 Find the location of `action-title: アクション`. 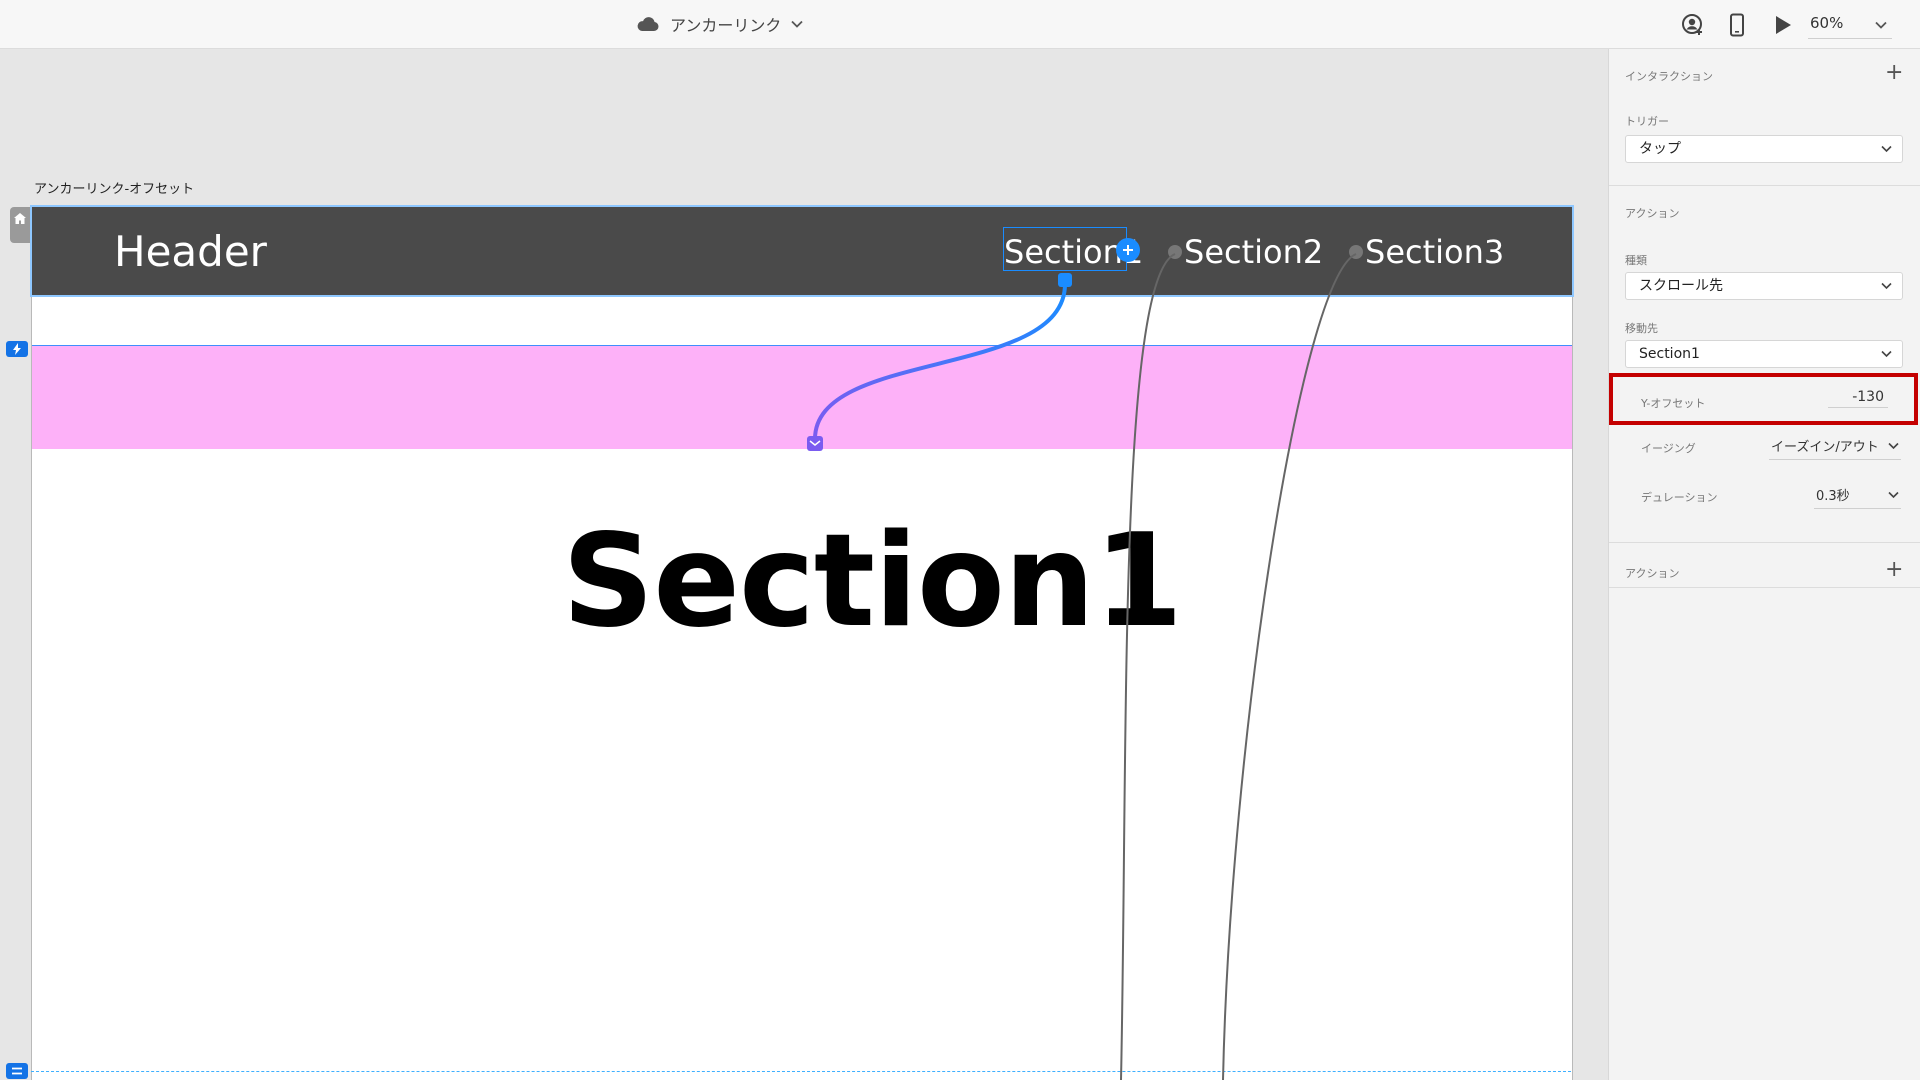

action-title: アクション is located at coordinates (1652, 213).